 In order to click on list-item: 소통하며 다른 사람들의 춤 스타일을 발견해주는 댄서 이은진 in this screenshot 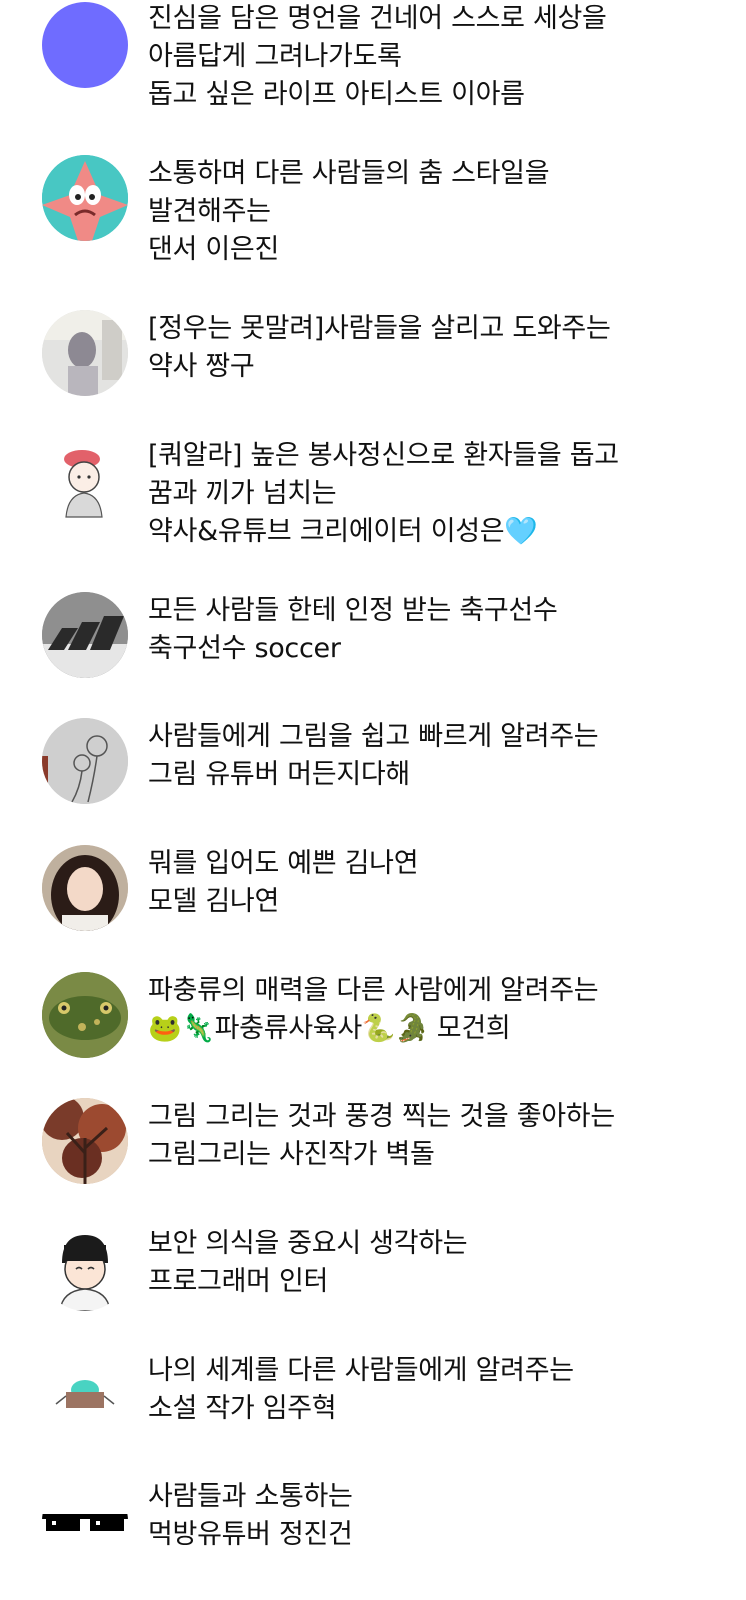, I will do `click(373, 215)`.